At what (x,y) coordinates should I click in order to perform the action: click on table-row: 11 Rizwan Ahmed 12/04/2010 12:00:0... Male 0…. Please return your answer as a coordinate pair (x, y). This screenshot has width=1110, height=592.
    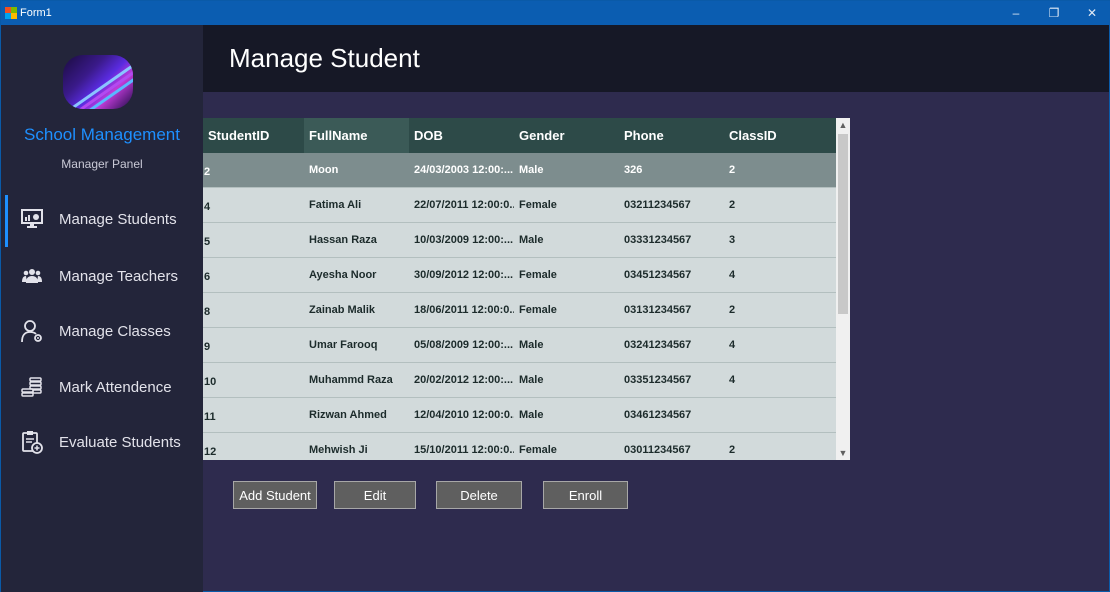
    Looking at the image, I should click on (519, 415).